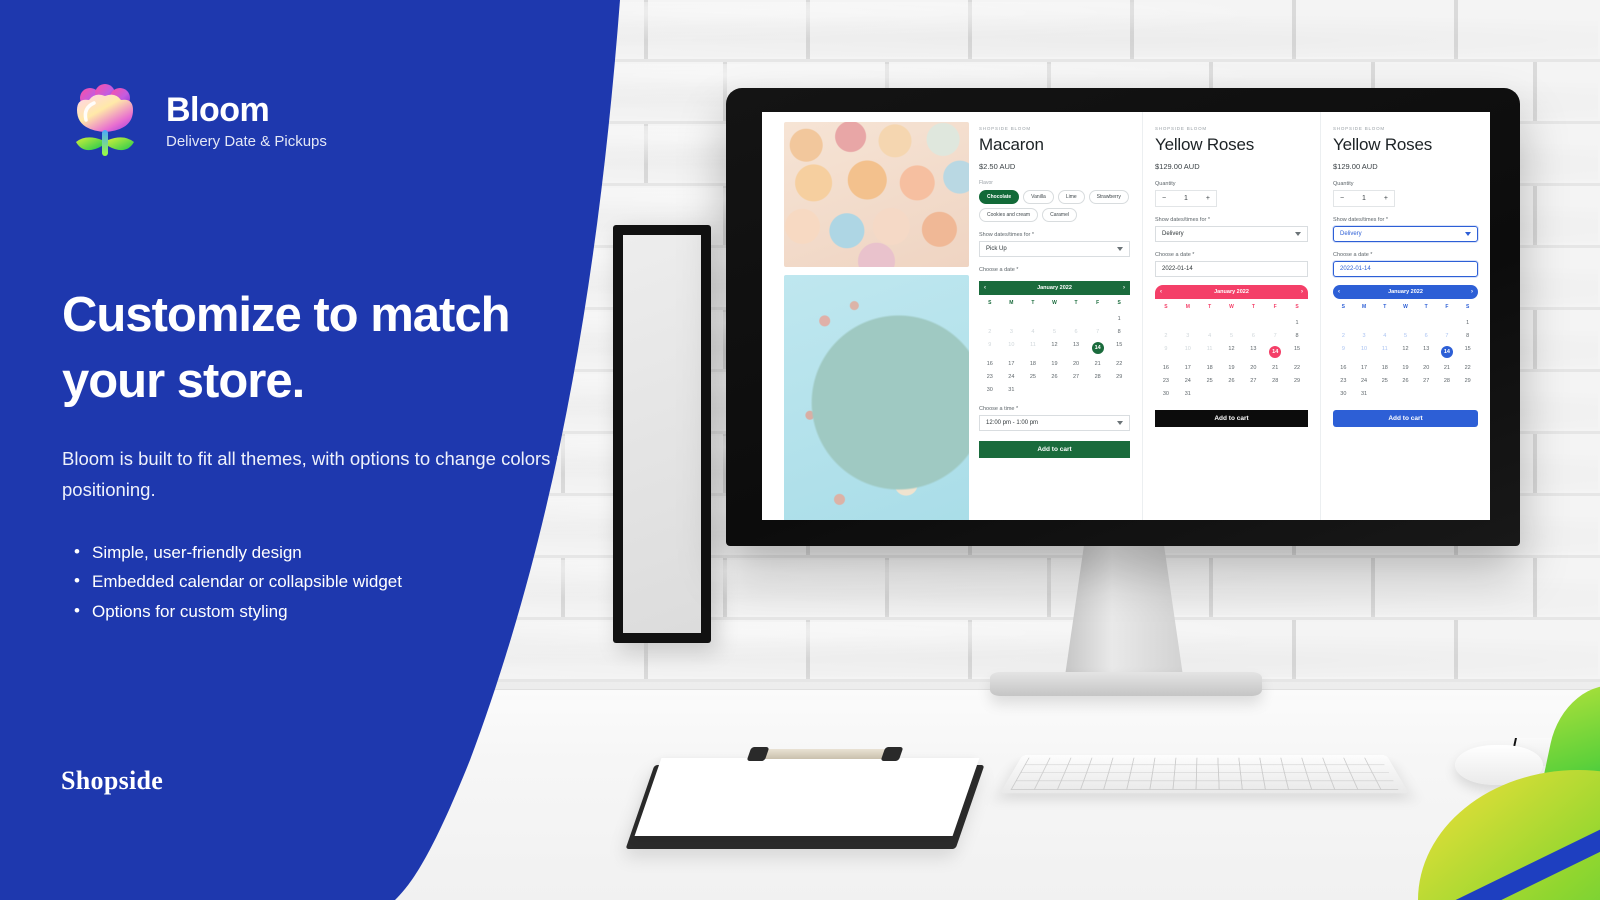 This screenshot has height=900, width=1600. What do you see at coordinates (999, 197) in the screenshot?
I see `flavor-chip-chocolate: Chocolate` at bounding box center [999, 197].